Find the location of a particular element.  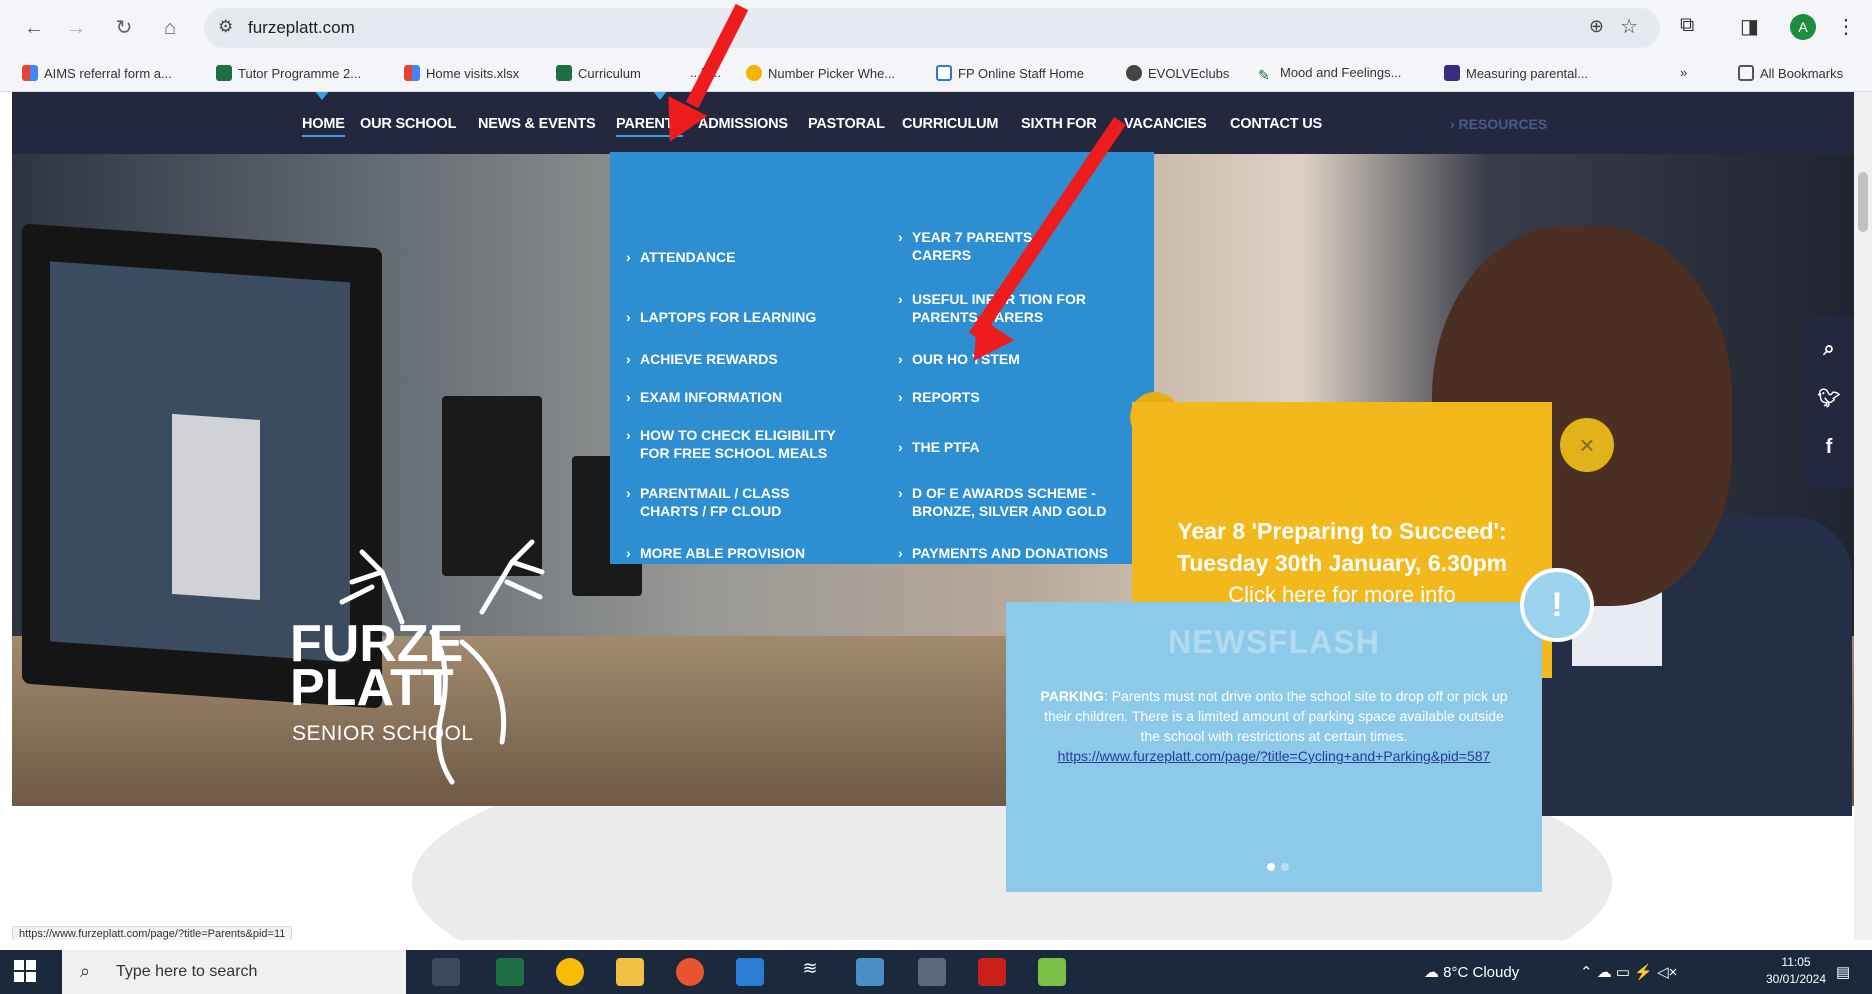

facebook-icon: f is located at coordinates (1829, 447).